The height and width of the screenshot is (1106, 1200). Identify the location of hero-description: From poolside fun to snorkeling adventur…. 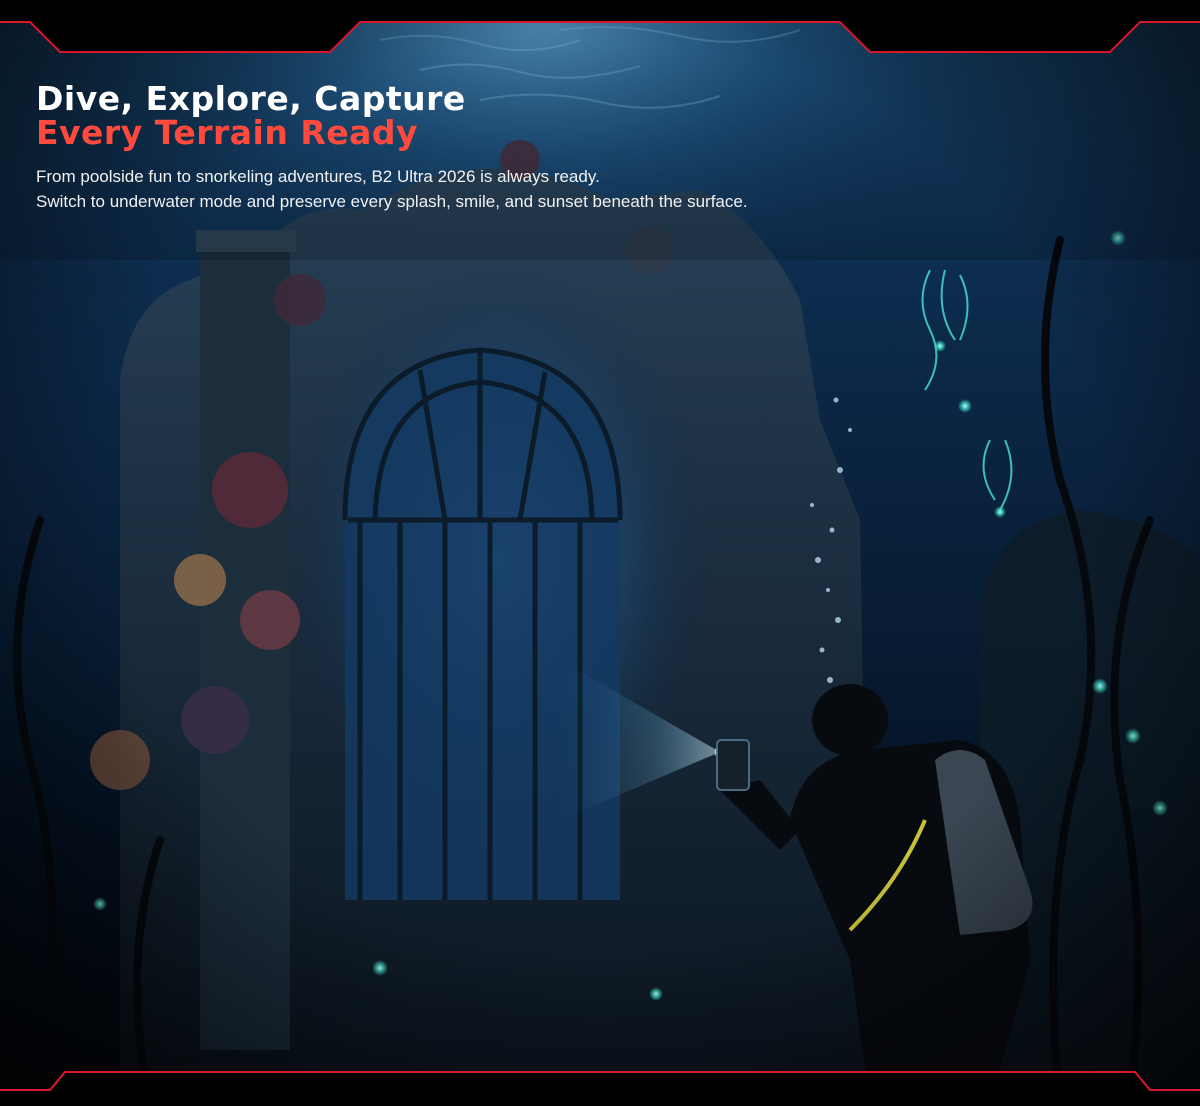
(486, 189).